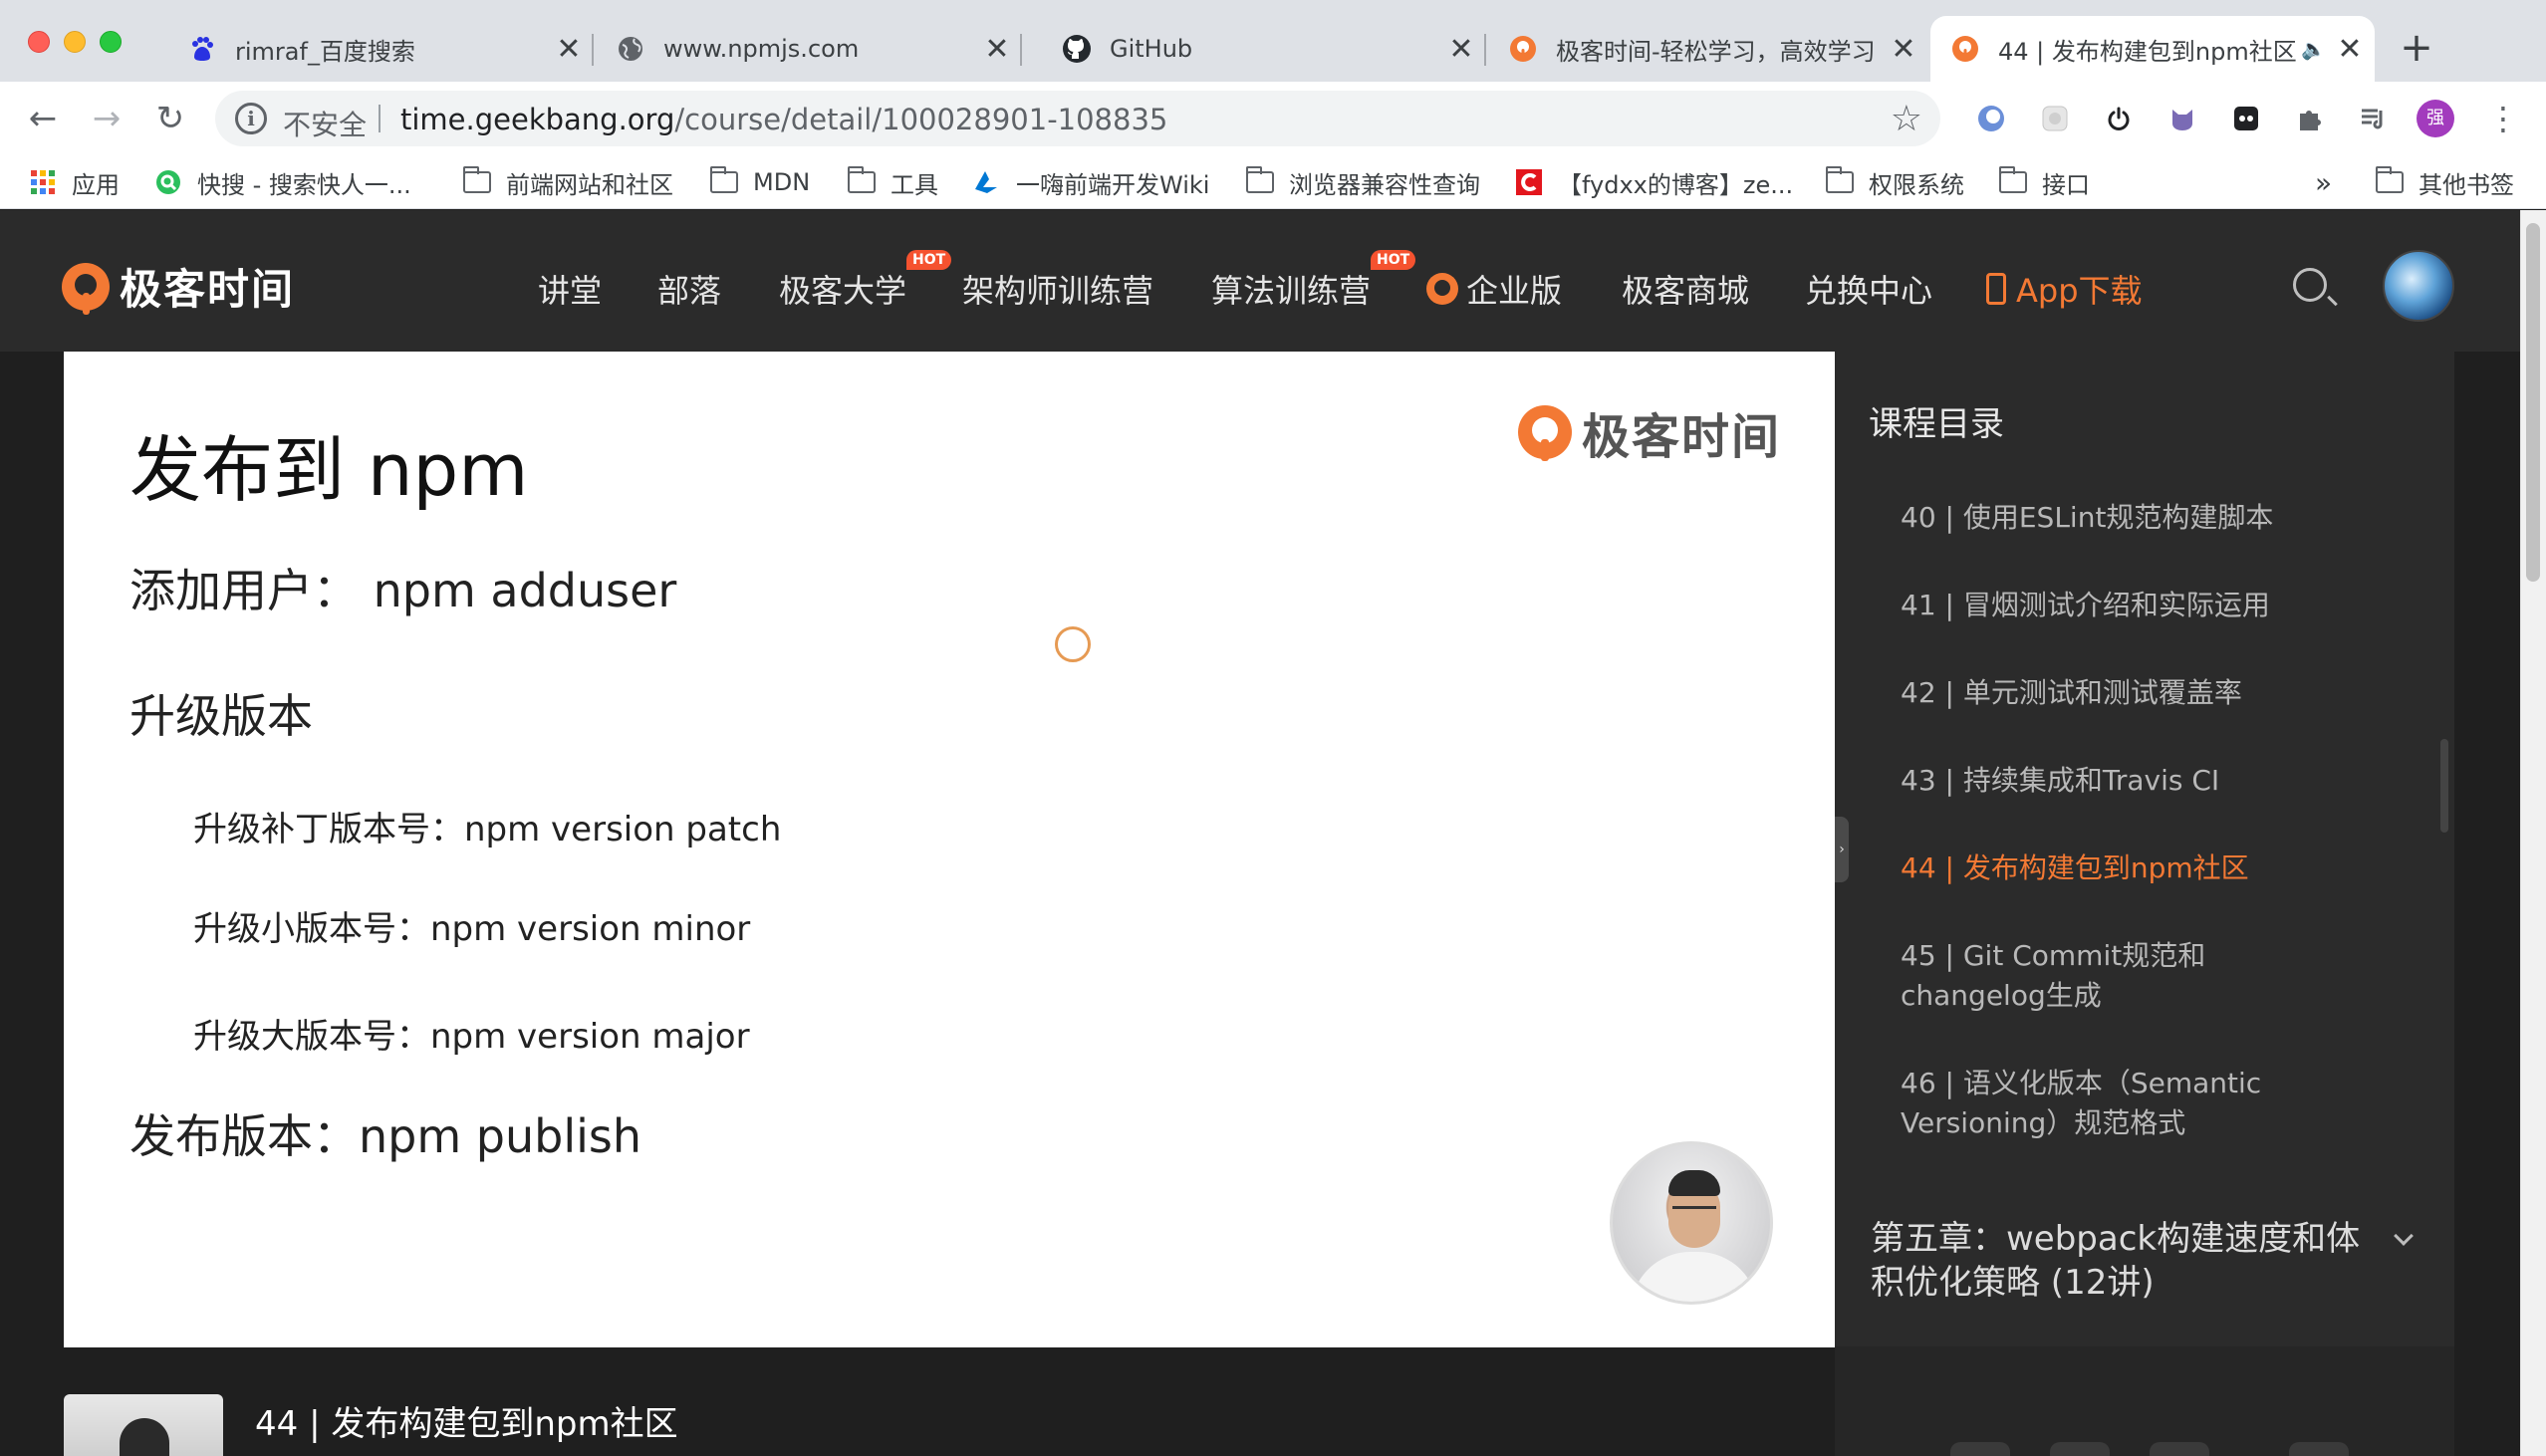  What do you see at coordinates (1996, 289) in the screenshot?
I see `phone-icon` at bounding box center [1996, 289].